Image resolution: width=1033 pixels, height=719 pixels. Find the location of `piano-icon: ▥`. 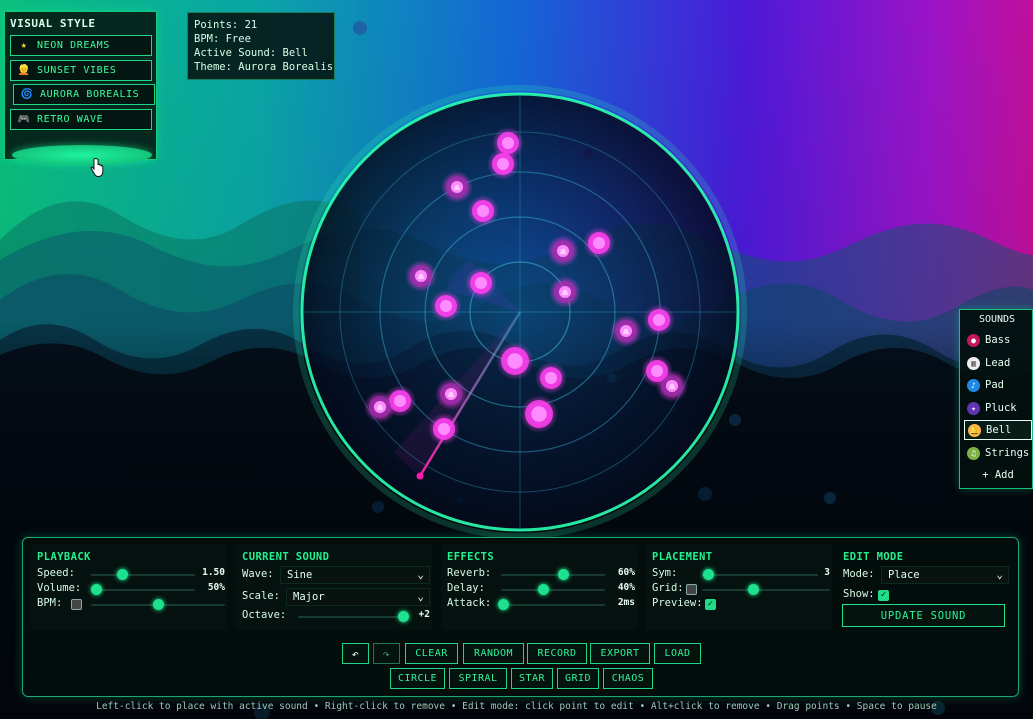

piano-icon: ▥ is located at coordinates (973, 363).